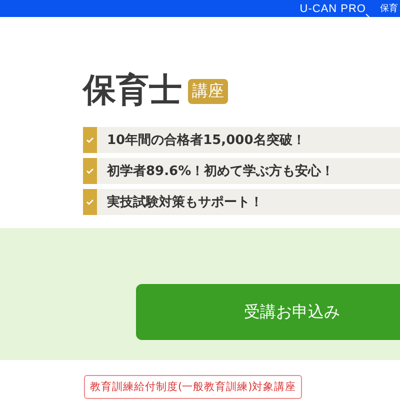 The height and width of the screenshot is (400, 400). Describe the element at coordinates (185, 202) in the screenshot. I see `feature-text: 実技試験対策もサポート！` at that location.